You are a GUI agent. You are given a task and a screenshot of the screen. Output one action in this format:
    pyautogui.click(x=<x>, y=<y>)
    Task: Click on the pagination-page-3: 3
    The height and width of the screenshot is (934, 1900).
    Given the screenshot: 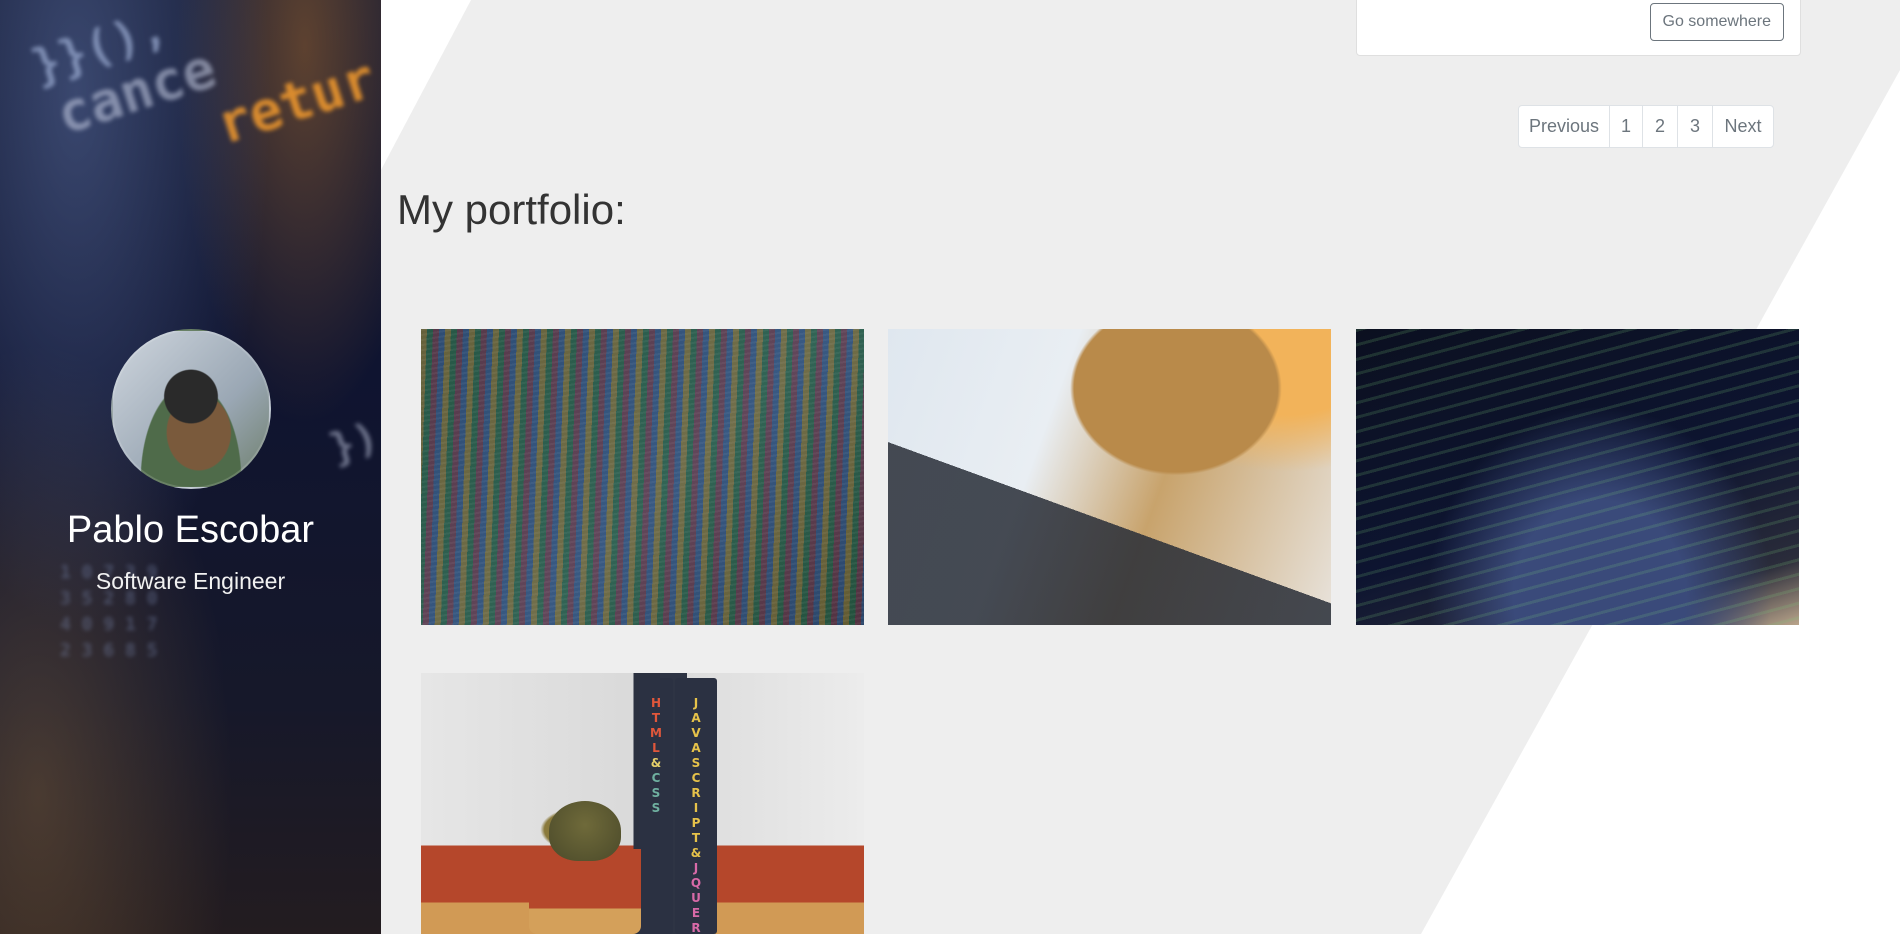 What is the action you would take?
    pyautogui.click(x=1695, y=126)
    